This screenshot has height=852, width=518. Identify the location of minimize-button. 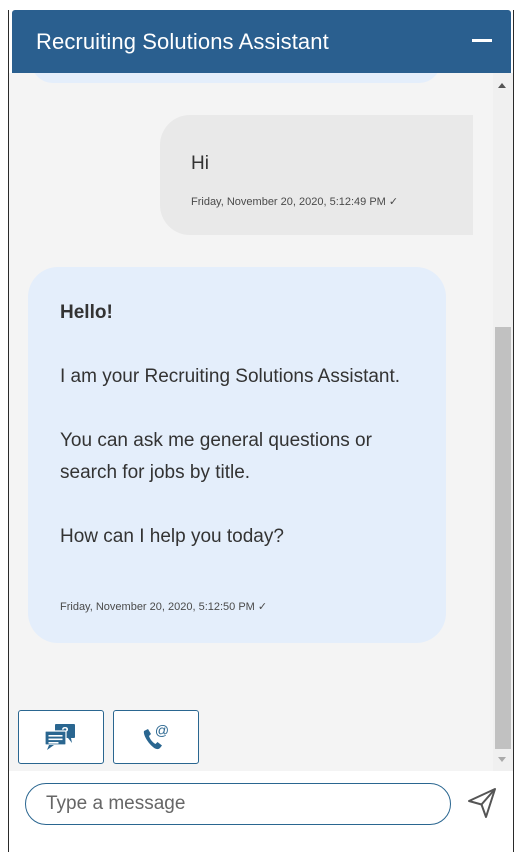
(483, 40).